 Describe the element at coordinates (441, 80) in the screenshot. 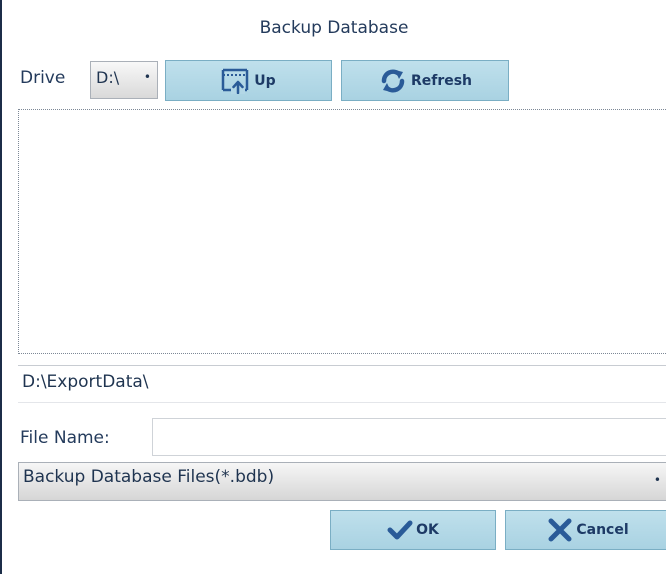

I see `refresh-button-label: Refresh` at that location.